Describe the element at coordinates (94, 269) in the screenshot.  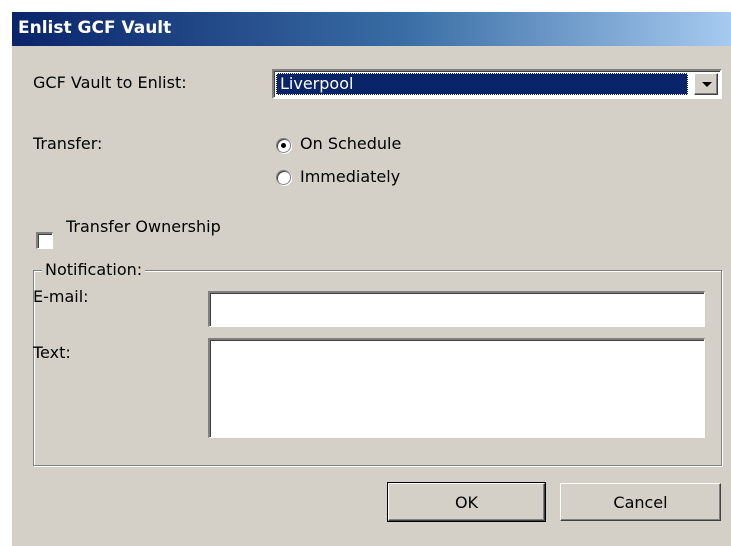
I see `notification-legend: Notification:` at that location.